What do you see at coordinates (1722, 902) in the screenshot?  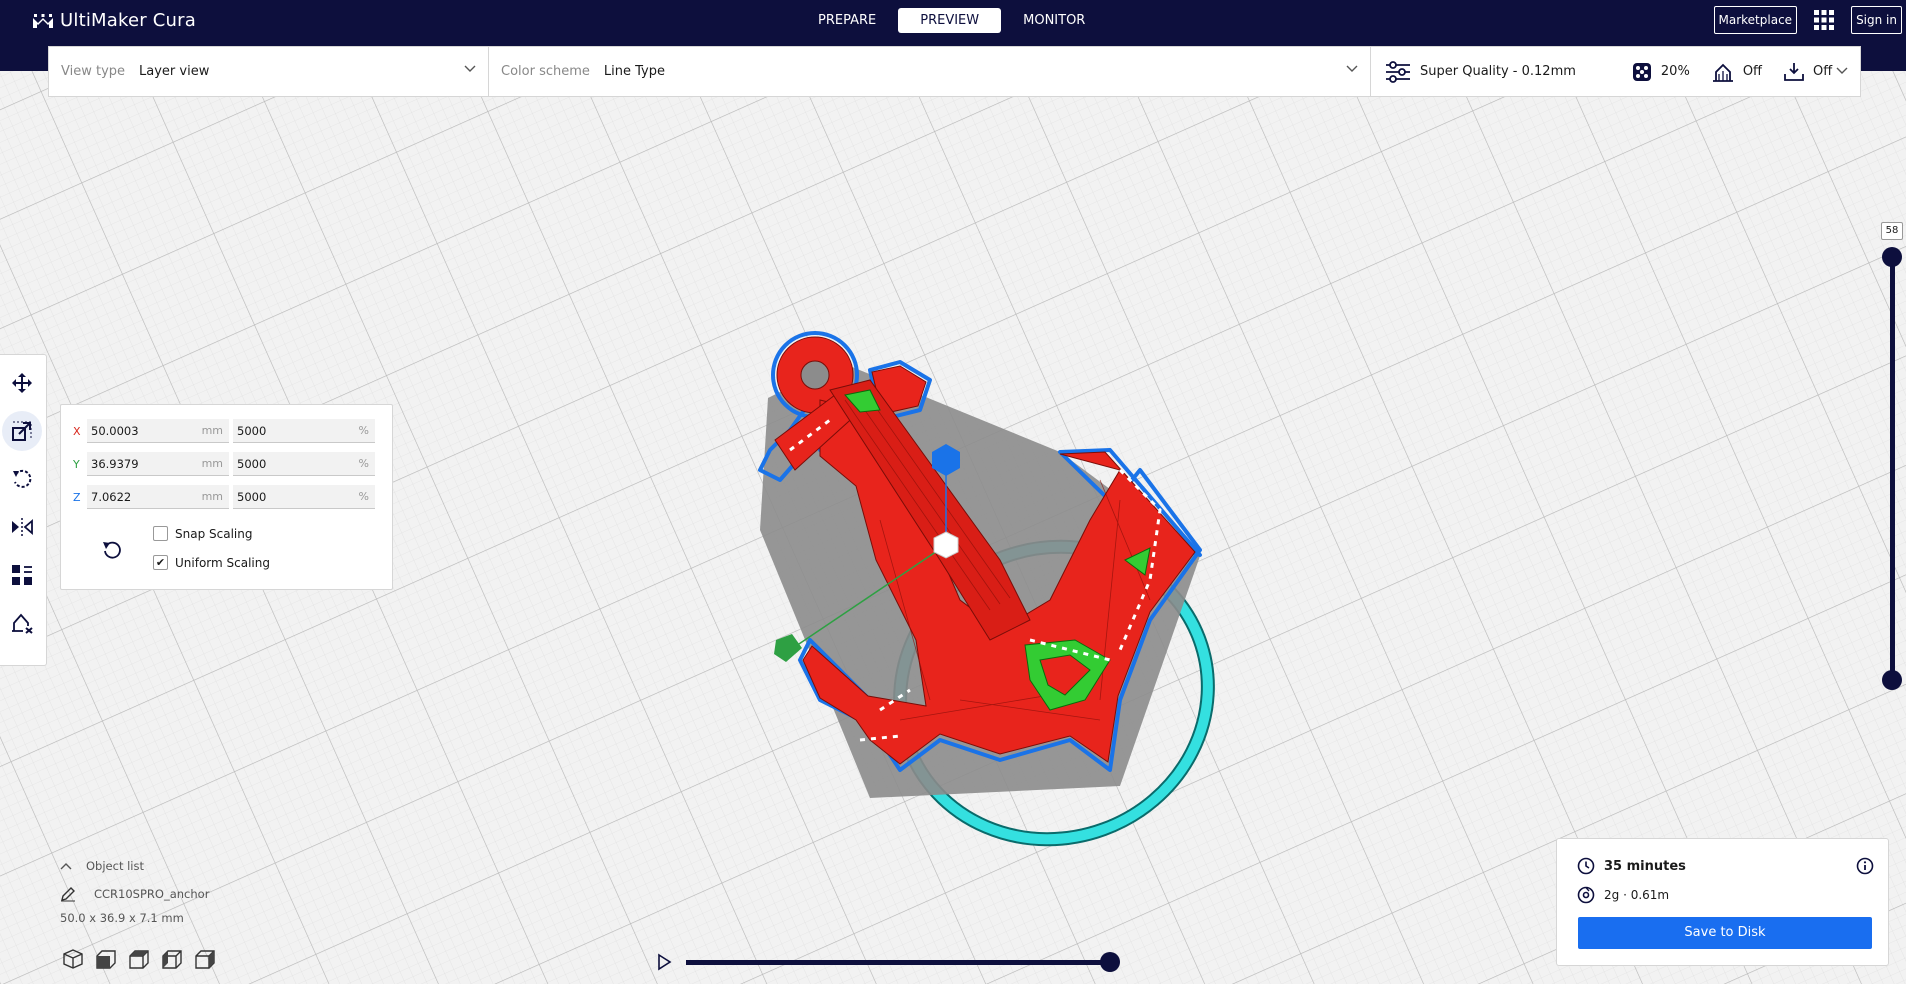 I see `print-summary-panel: 35 minutes 2g · 0.61m Save to Disk` at bounding box center [1722, 902].